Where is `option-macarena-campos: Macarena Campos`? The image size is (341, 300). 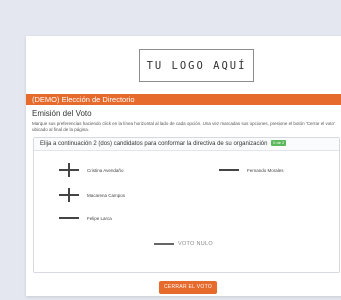 option-macarena-campos: Macarena Campos is located at coordinates (92, 195).